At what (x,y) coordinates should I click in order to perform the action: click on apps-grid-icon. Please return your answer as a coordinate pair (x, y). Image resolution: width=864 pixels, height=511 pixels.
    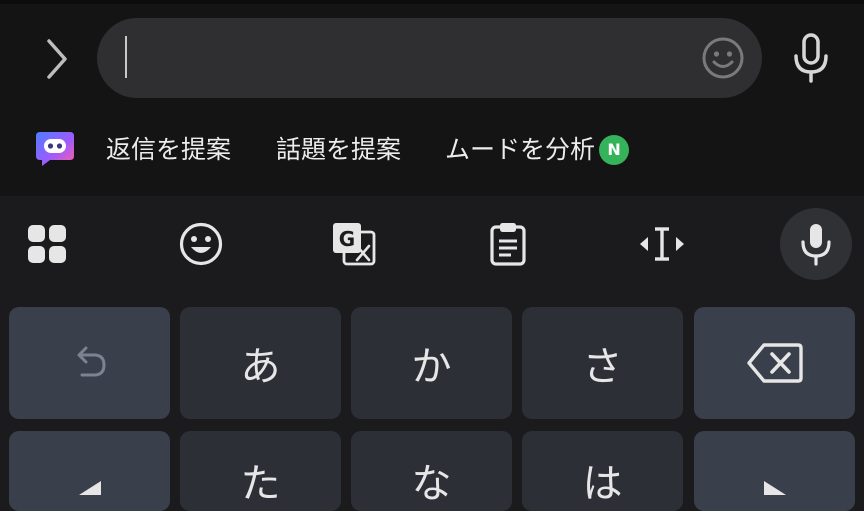
    Looking at the image, I should click on (47, 244).